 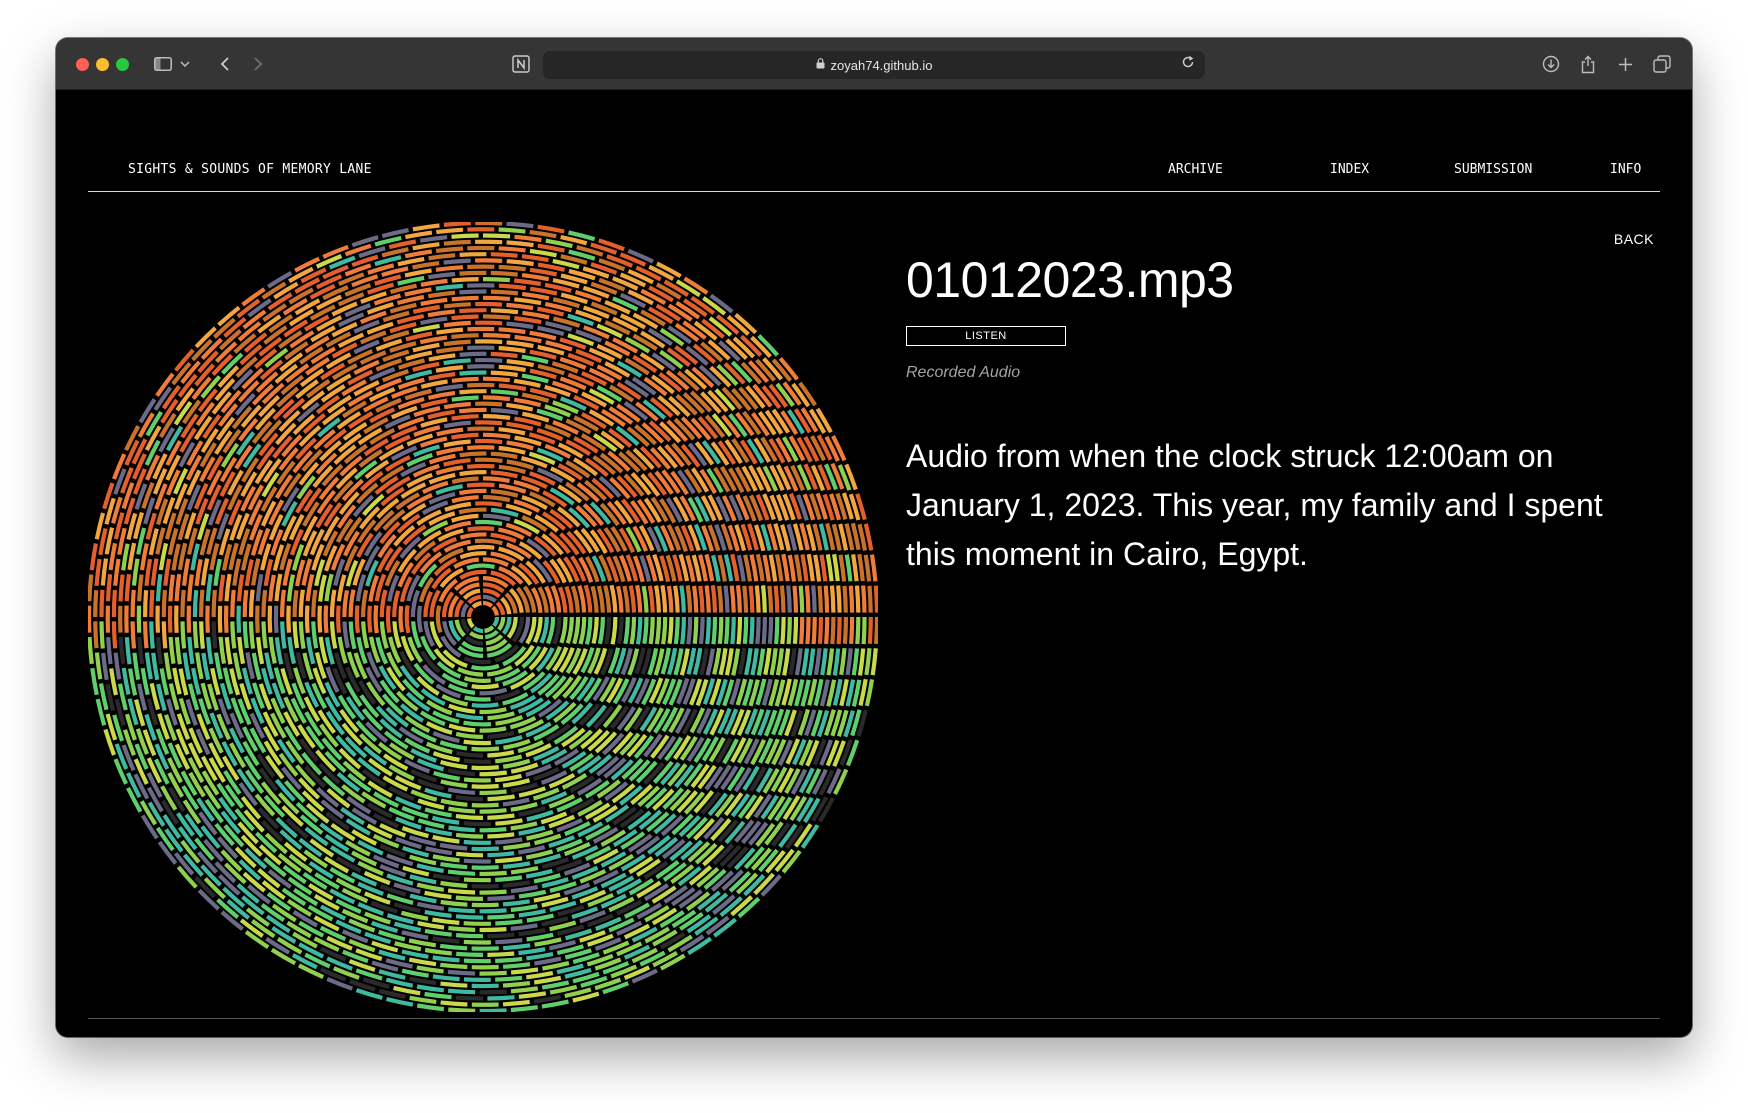 I want to click on plus-icon, so click(x=1625, y=64).